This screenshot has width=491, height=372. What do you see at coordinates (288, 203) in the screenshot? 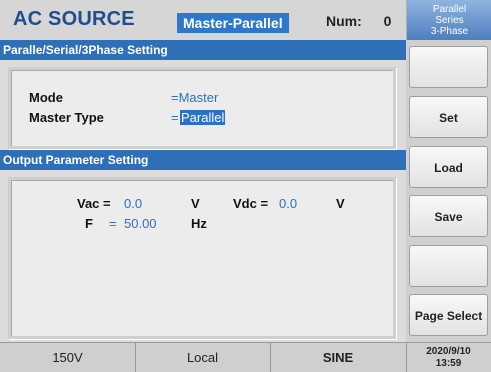
I see `vdc-value: 0.0` at bounding box center [288, 203].